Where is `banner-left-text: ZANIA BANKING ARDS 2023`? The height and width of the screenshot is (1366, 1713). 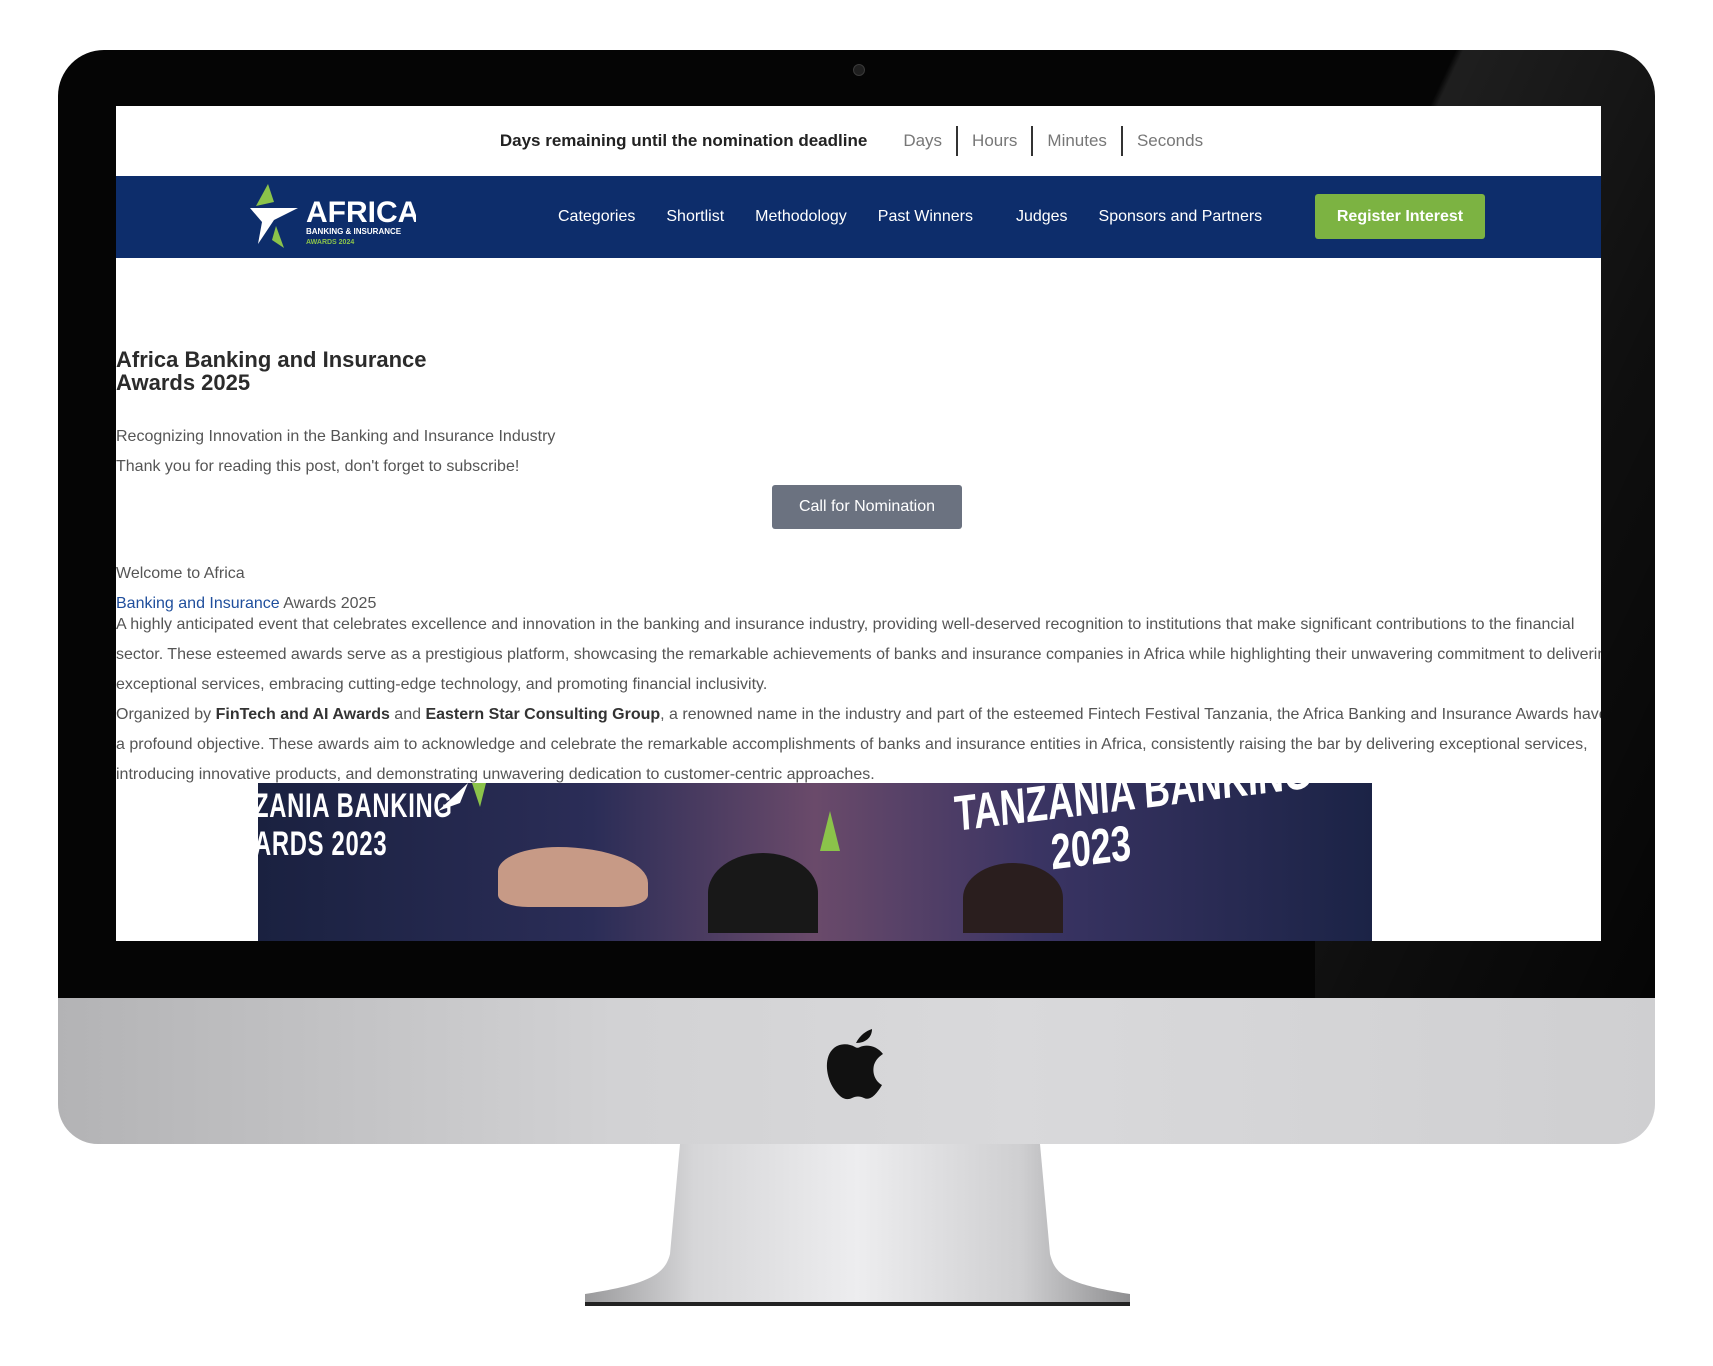 banner-left-text: ZANIA BANKING ARDS 2023 is located at coordinates (355, 825).